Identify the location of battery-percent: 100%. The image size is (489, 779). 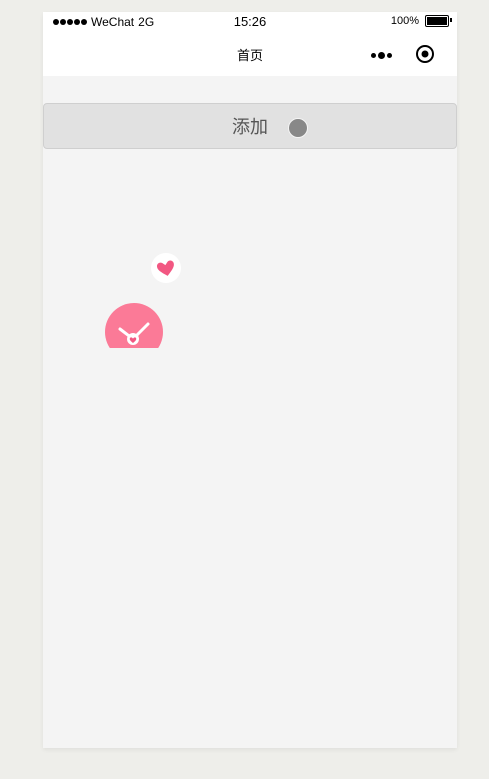
(404, 21).